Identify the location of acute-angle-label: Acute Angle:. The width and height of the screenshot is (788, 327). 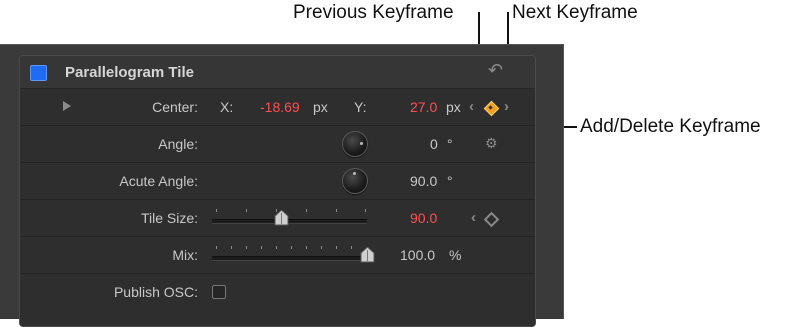
(158, 181).